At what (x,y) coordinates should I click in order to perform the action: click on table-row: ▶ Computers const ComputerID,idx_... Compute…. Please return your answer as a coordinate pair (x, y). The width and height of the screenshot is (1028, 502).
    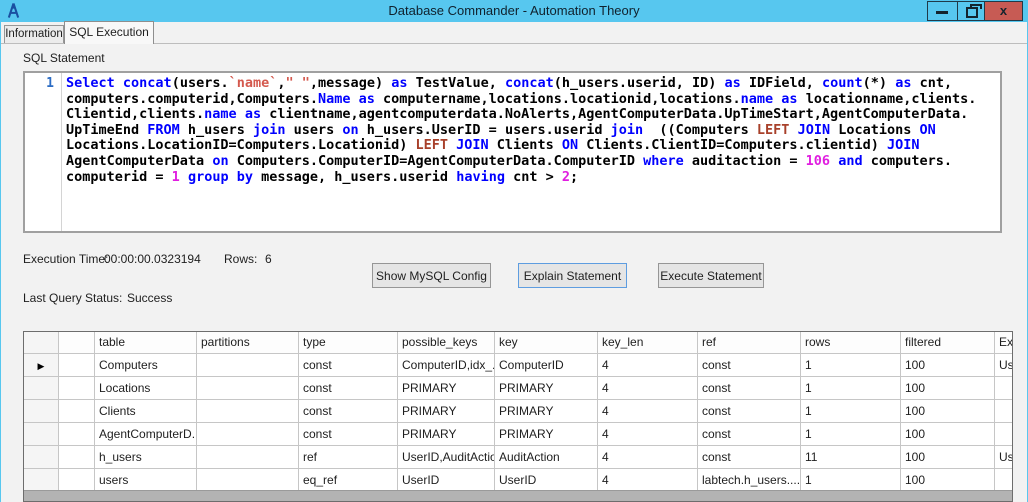
    Looking at the image, I should click on (518, 365).